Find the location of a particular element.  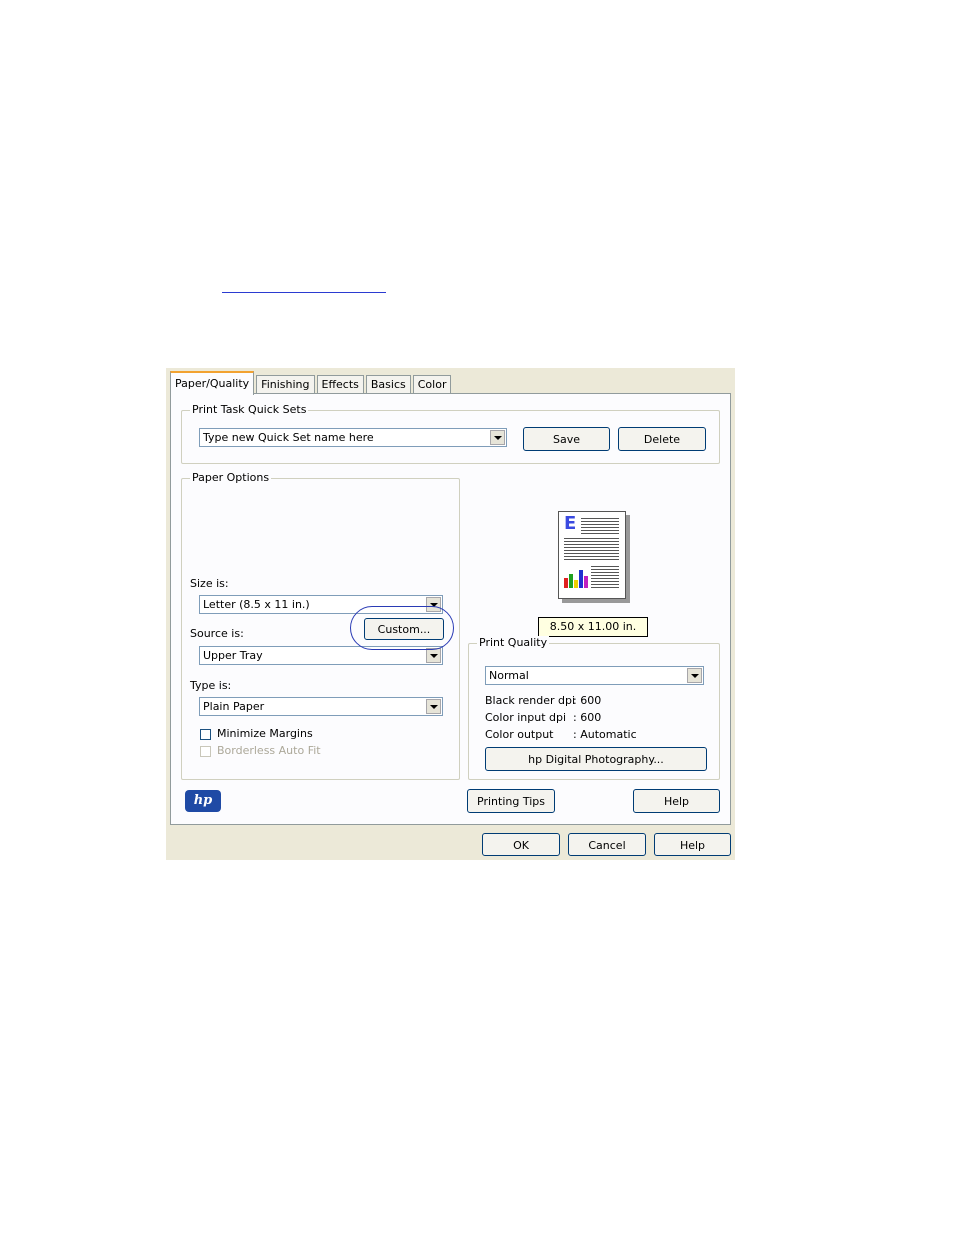

borderless-label: Borderless Auto Fit is located at coordinates (269, 750).